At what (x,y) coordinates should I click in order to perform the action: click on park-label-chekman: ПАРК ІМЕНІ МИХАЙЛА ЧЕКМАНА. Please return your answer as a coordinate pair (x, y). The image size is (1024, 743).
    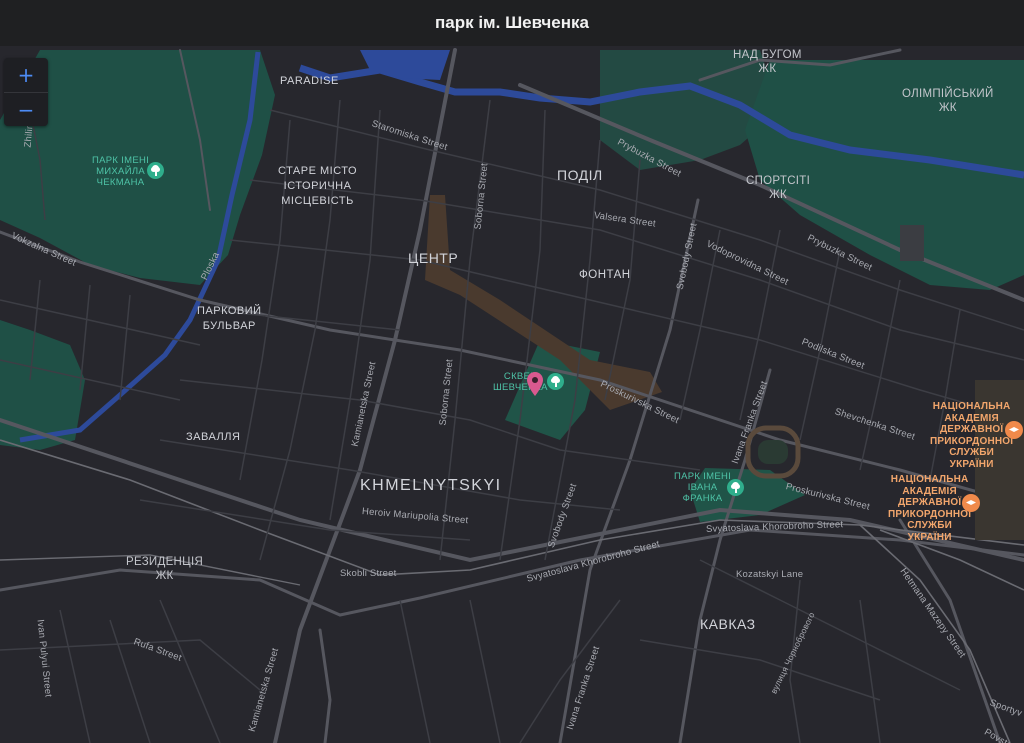
    Looking at the image, I should click on (121, 171).